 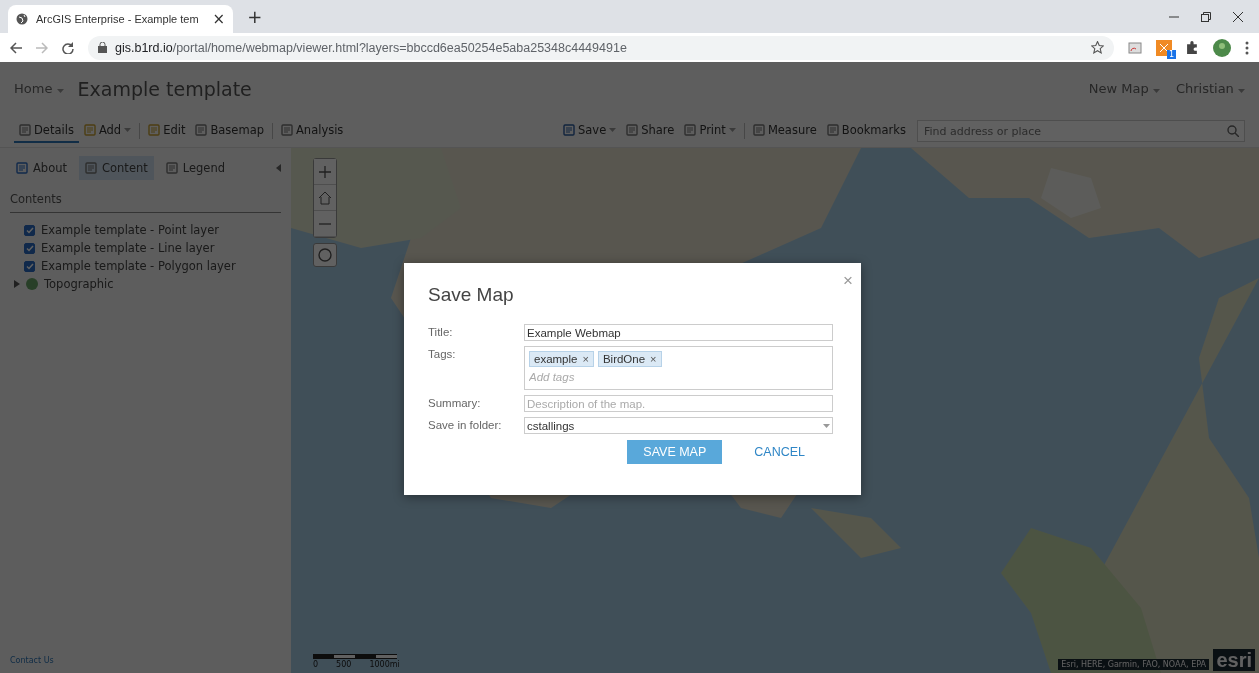 What do you see at coordinates (371, 47) in the screenshot?
I see `url-text: gis.b1rd.io/portal/home/webmap/viewer.html?layers=bbccd6ea50254e5aba25348c4449491e` at bounding box center [371, 47].